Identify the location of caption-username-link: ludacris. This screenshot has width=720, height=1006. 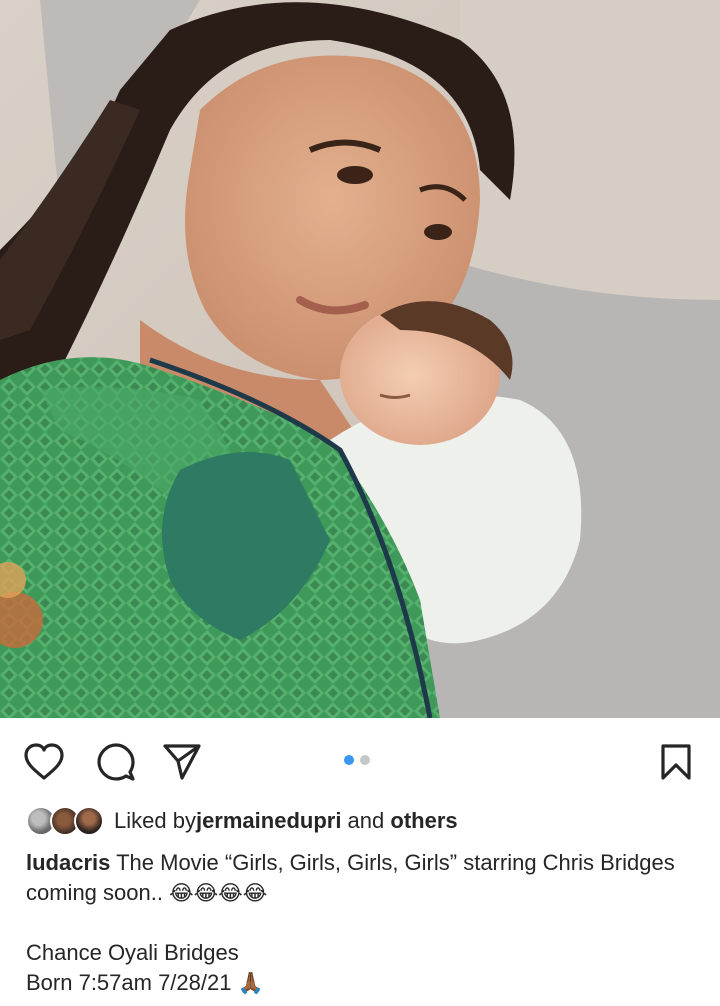
(68, 862).